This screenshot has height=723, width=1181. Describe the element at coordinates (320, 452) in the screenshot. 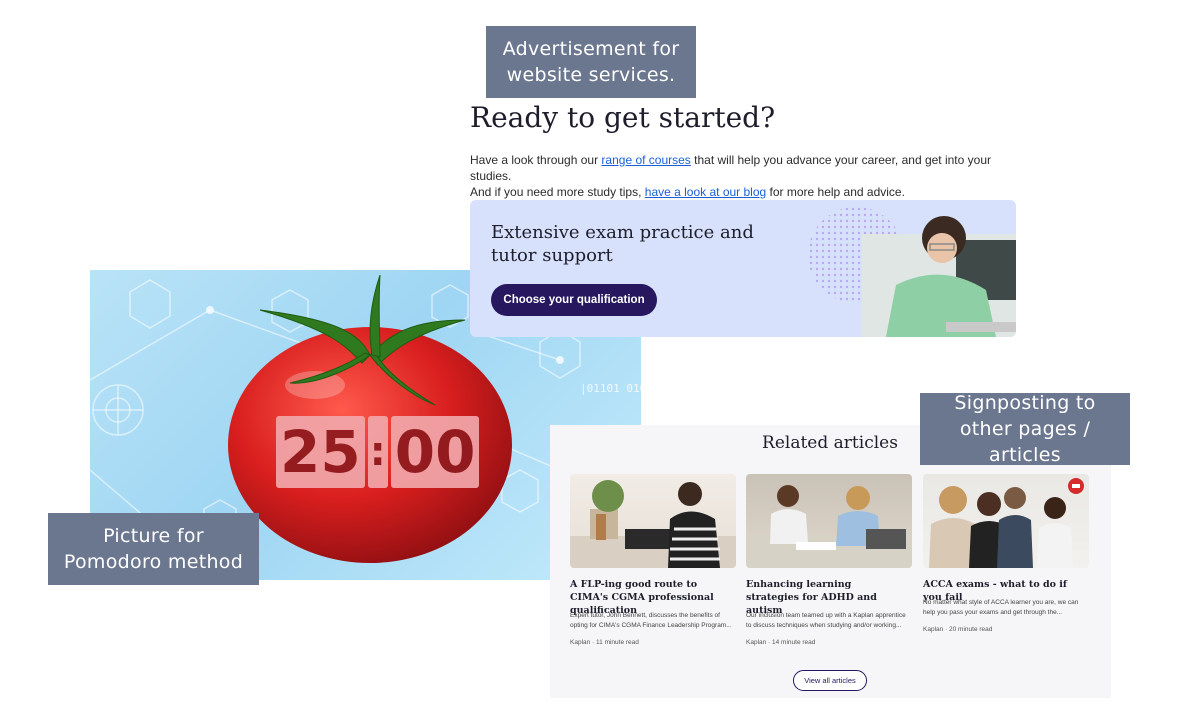

I see `timer-minutes: 25` at that location.